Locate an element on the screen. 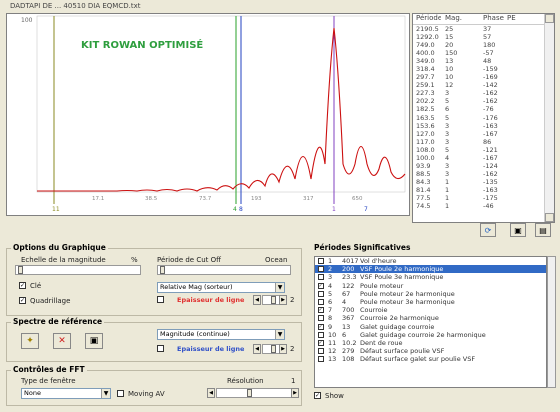 This screenshot has width=560, height=412. thickness-slider is located at coordinates (271, 300).